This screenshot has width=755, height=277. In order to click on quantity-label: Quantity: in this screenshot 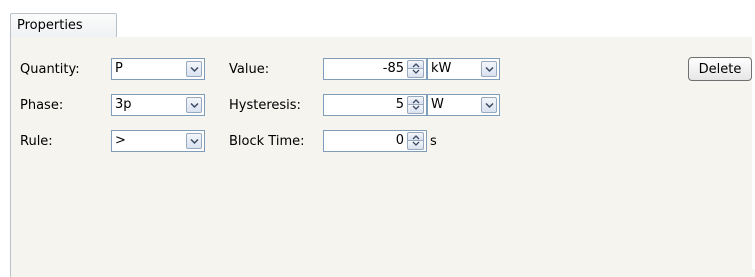, I will do `click(50, 69)`.